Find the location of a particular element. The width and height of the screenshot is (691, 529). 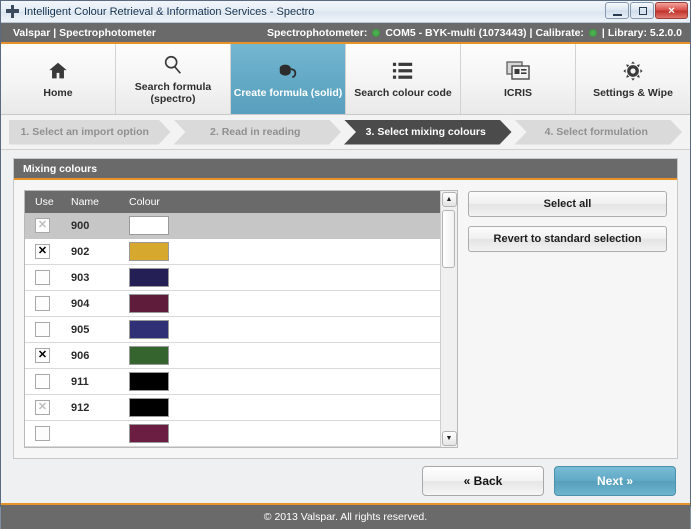

table-row: 904 is located at coordinates (232, 304).